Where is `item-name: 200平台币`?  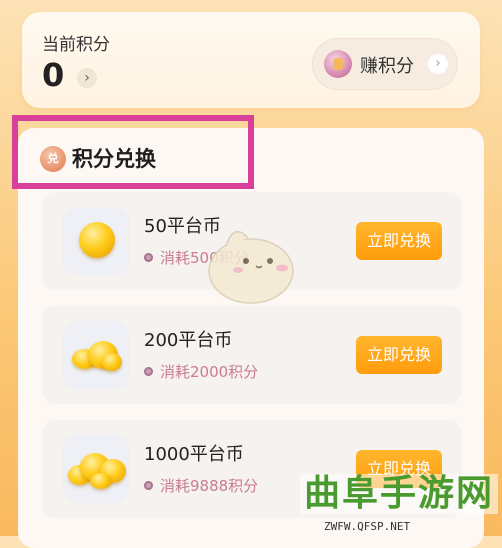
item-name: 200平台币 is located at coordinates (188, 340).